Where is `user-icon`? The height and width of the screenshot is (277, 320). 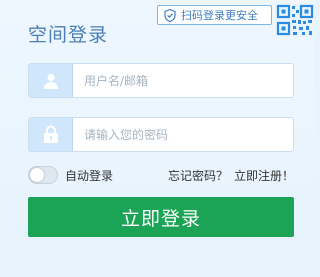
user-icon is located at coordinates (50, 81).